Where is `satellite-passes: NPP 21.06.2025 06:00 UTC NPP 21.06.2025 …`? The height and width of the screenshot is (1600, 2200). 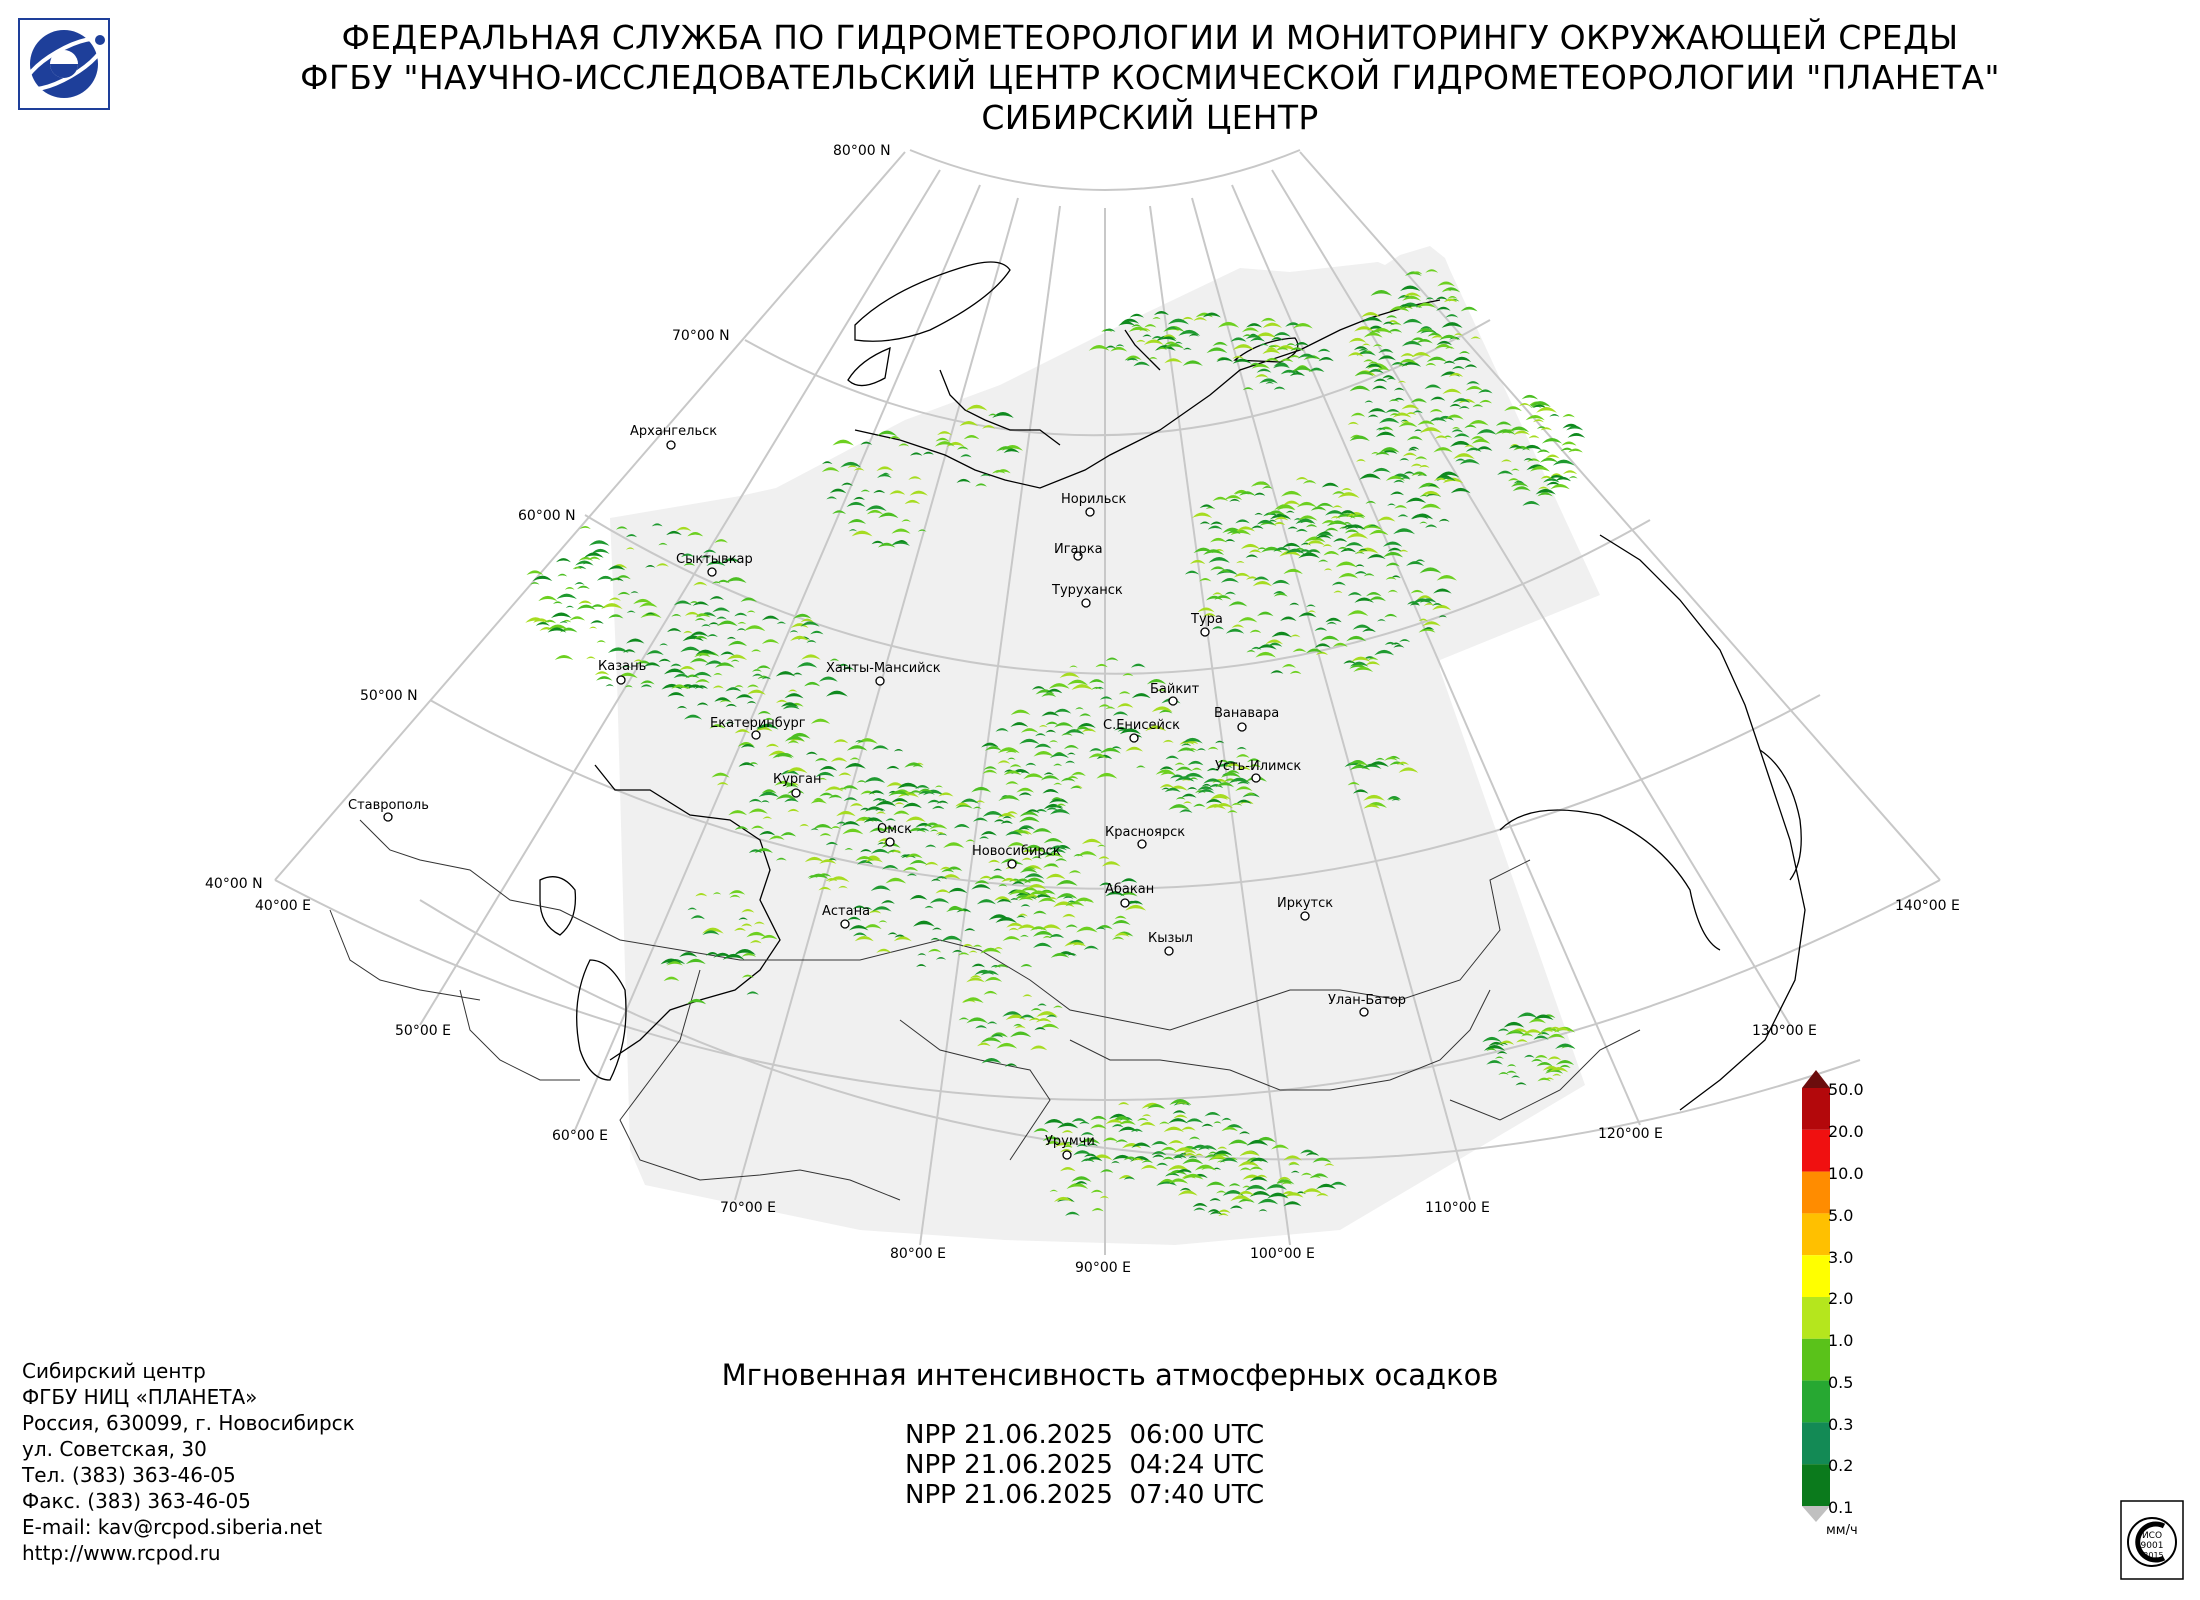 satellite-passes: NPP 21.06.2025 06:00 UTC NPP 21.06.2025 … is located at coordinates (1084, 1465).